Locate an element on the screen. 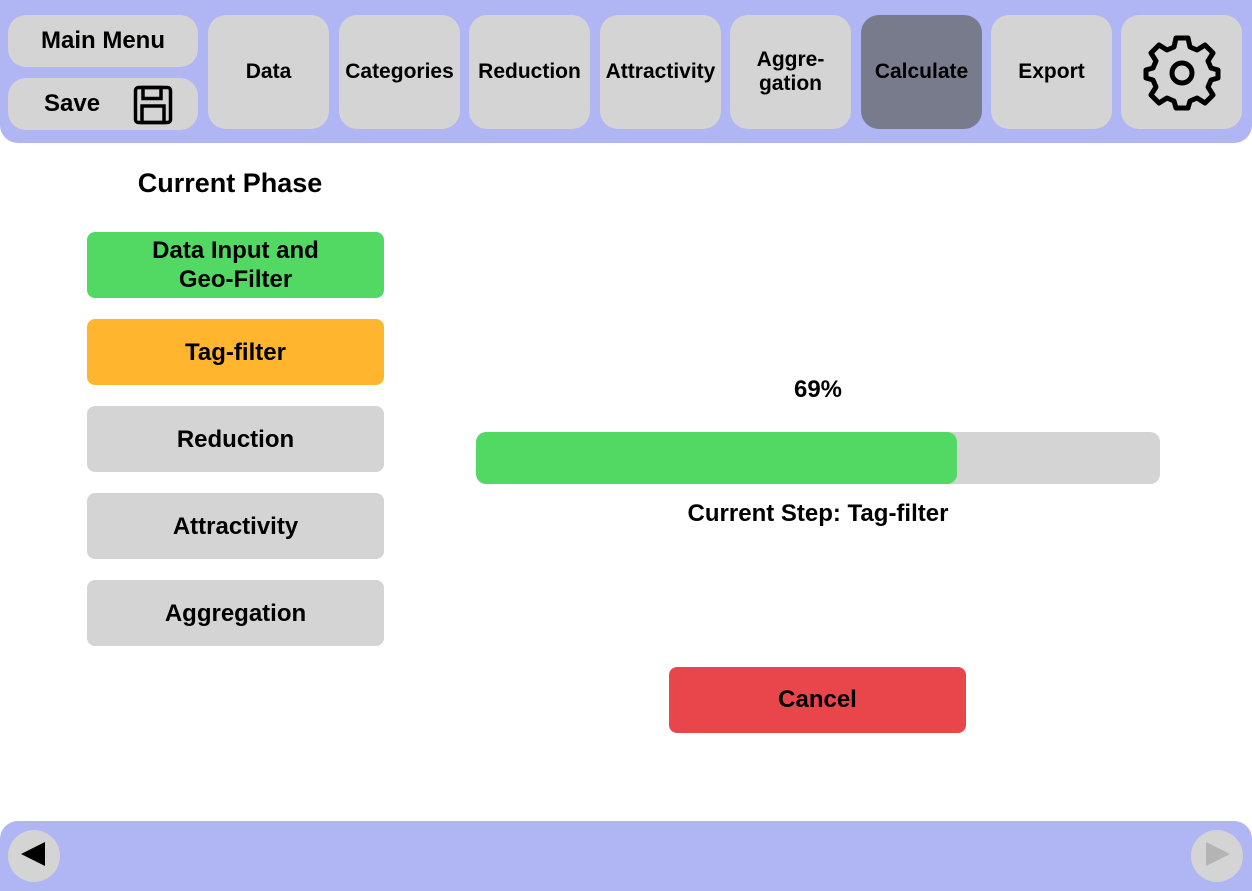  forward-button is located at coordinates (1217, 856).